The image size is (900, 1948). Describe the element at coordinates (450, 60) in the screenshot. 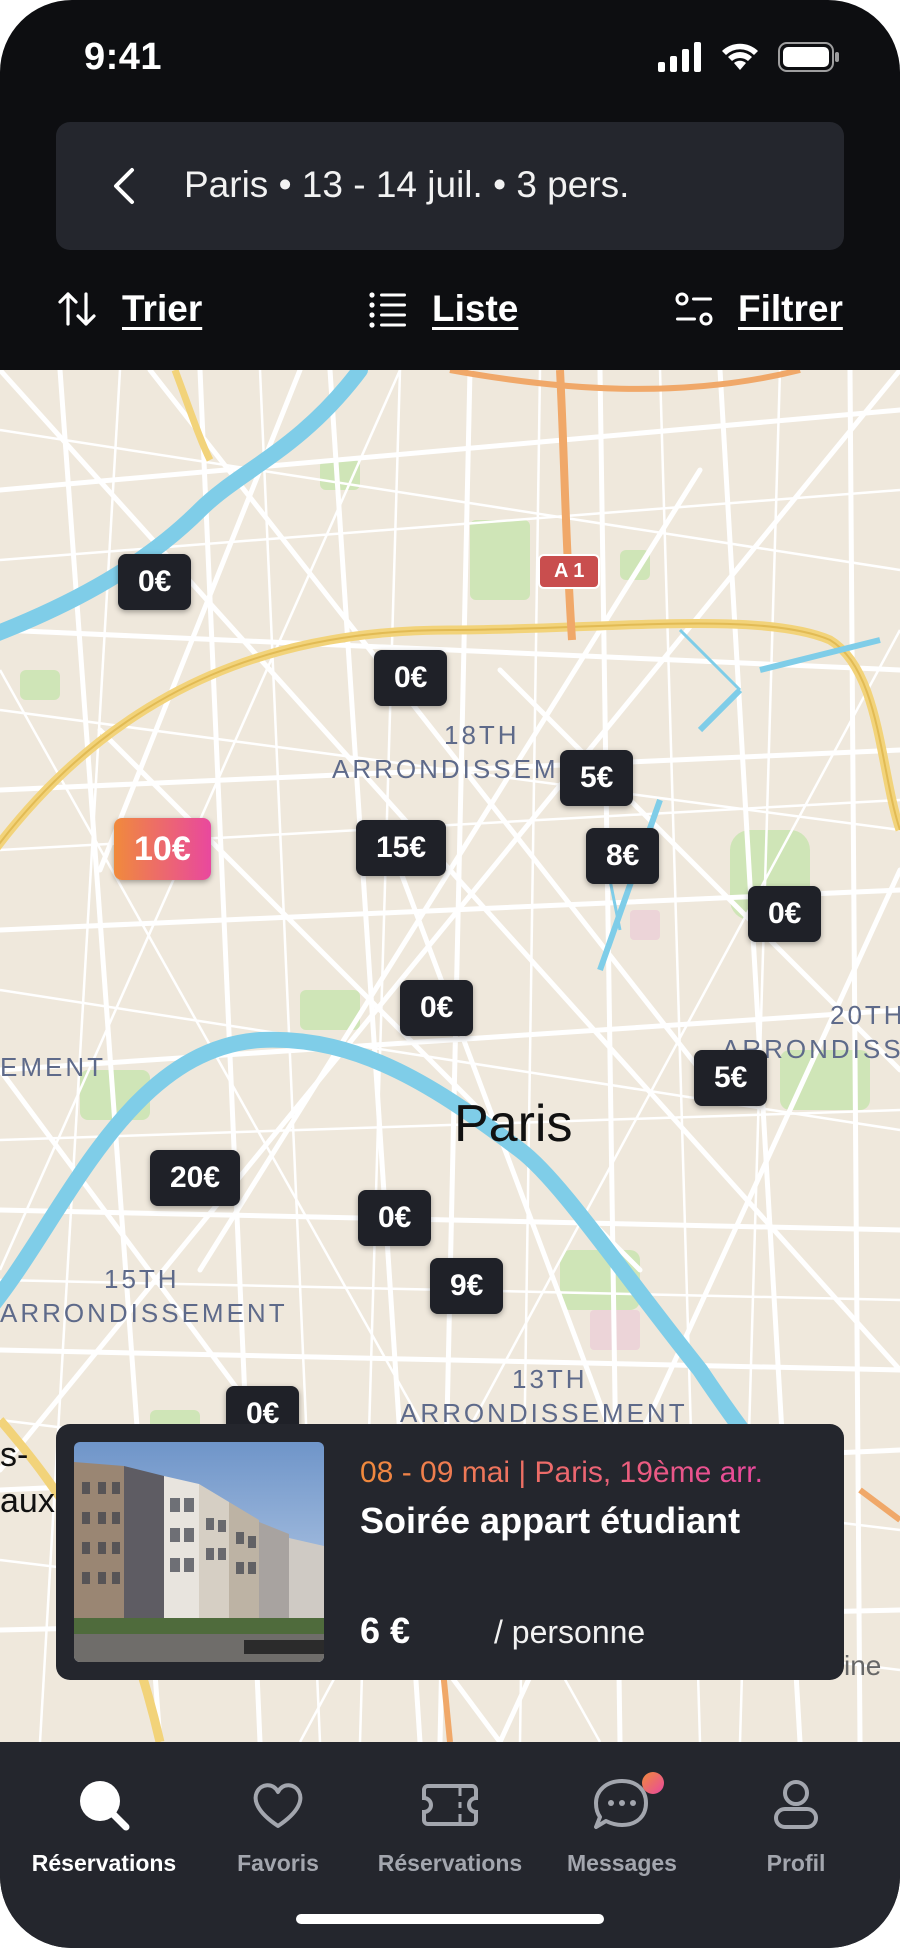

I see `status-bar: 9:41` at that location.